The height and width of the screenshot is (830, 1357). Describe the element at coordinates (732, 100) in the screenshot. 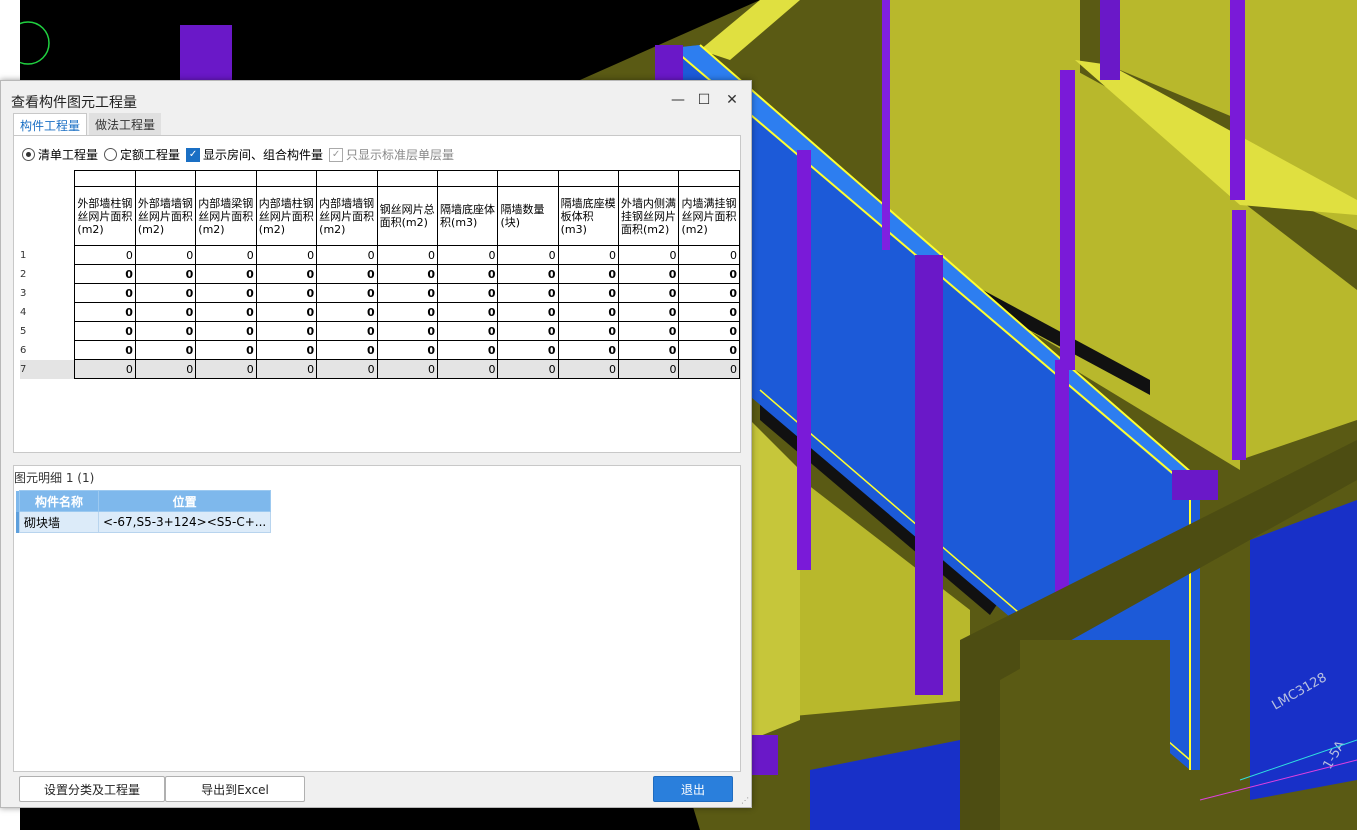

I see `close-icon: ✕` at that location.